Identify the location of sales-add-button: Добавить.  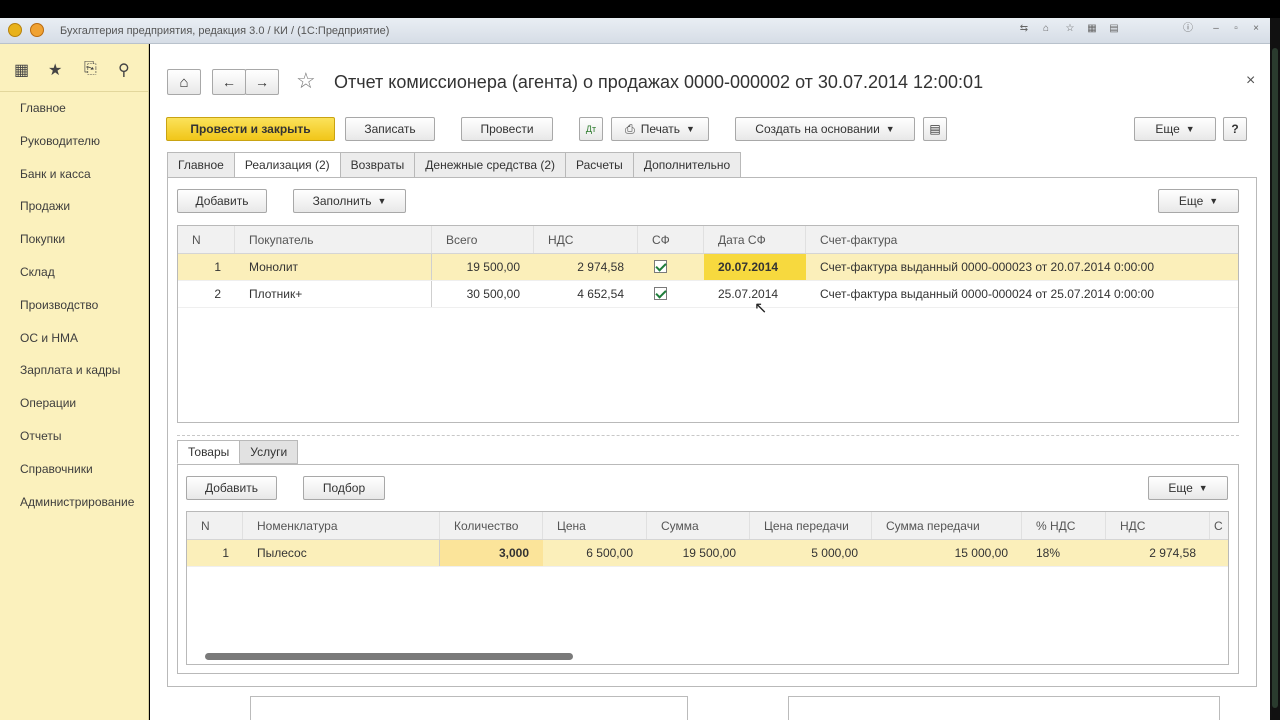
(222, 201).